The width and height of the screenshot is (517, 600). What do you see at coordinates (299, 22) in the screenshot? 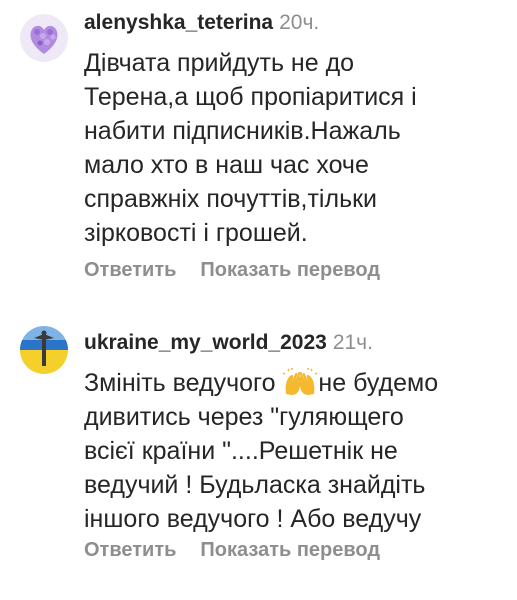
I see `comment-timestamp: 20ч.` at bounding box center [299, 22].